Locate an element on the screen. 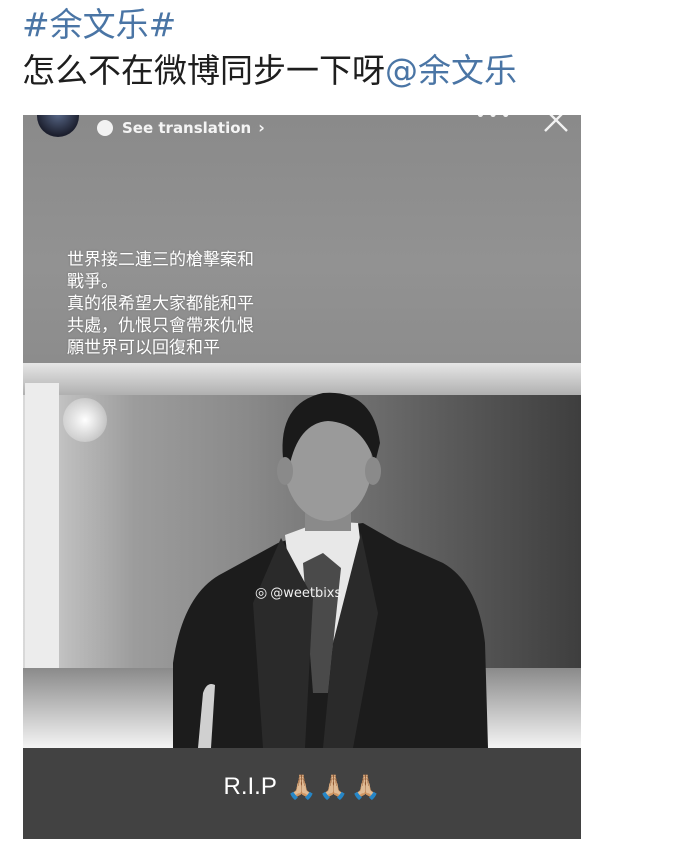 This screenshot has height=852, width=689. translate-icon is located at coordinates (105, 127).